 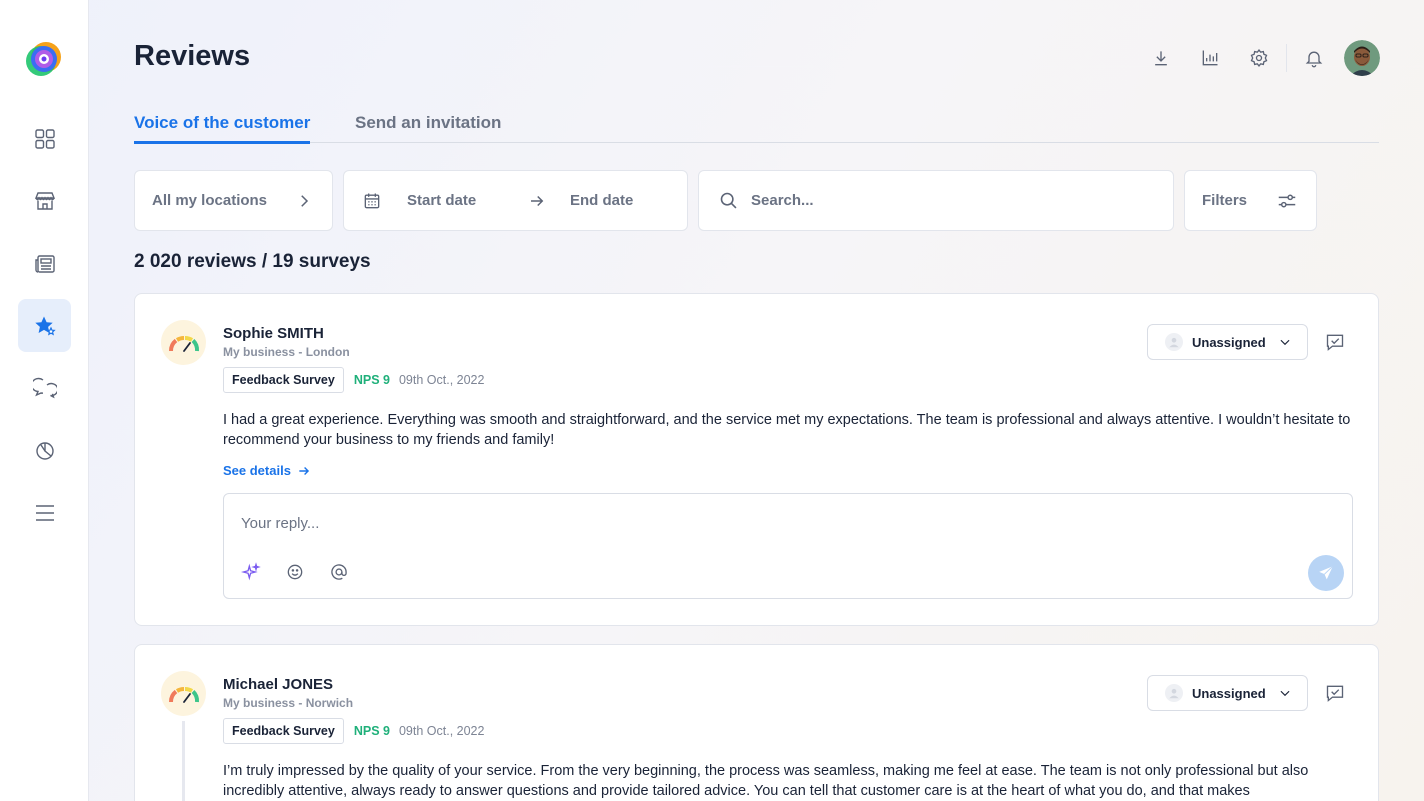 I want to click on notifications-button, so click(x=1314, y=58).